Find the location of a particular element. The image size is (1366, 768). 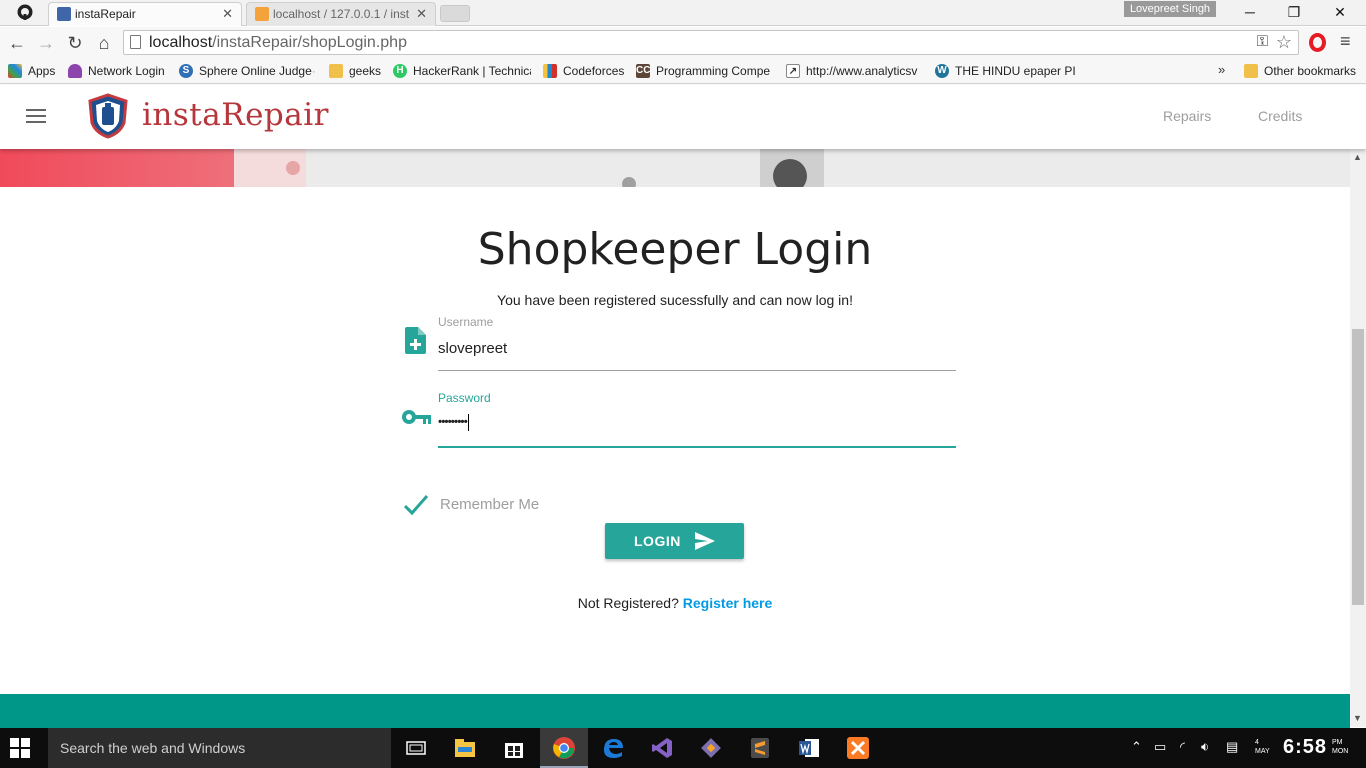

minimize-icon: ─ is located at coordinates (1250, 12).